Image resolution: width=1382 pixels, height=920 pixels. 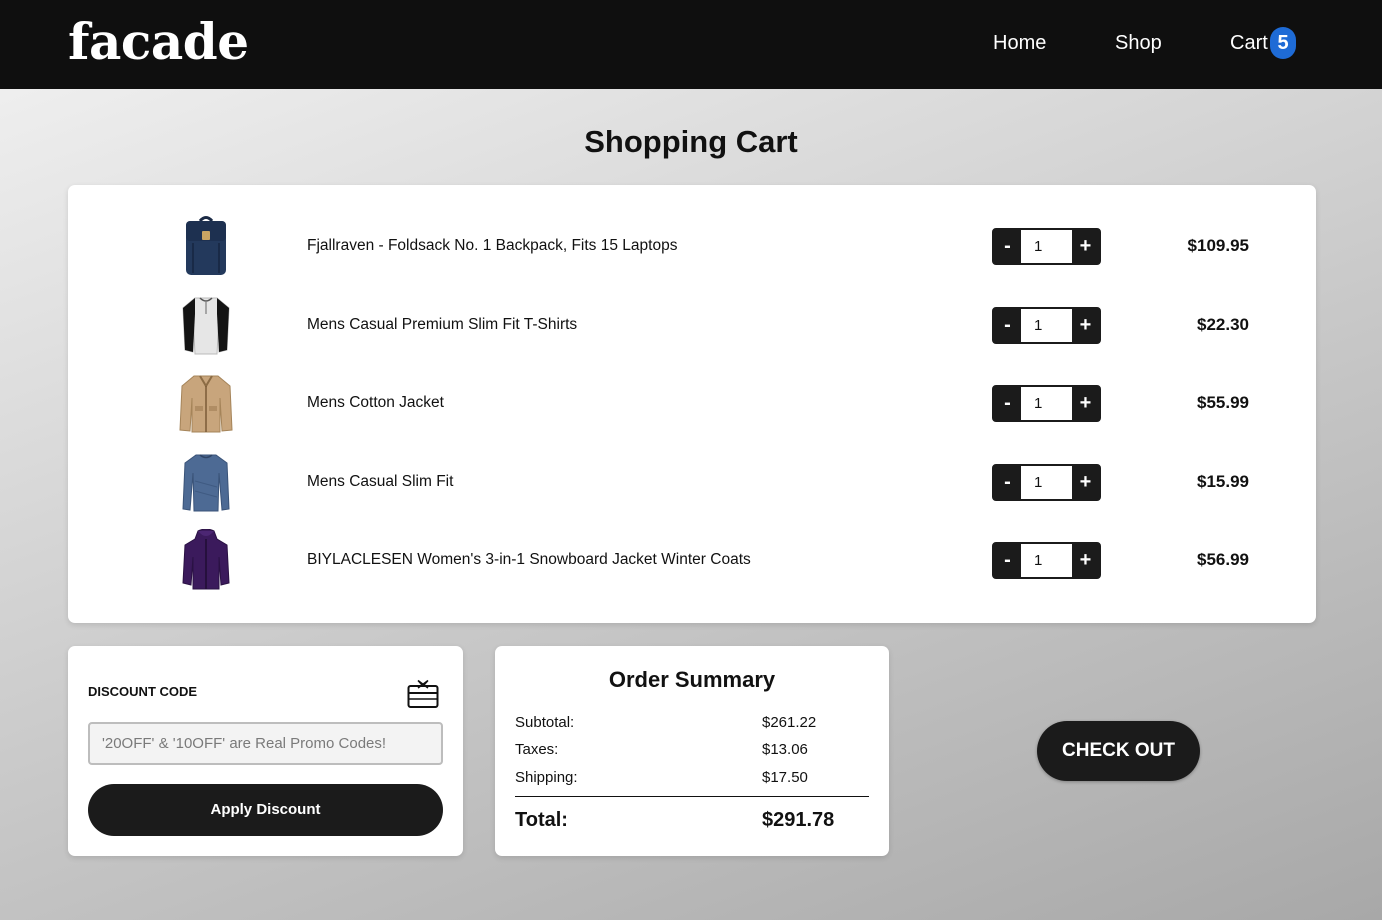 I want to click on shipping-label: Shipping:, so click(x=546, y=777).